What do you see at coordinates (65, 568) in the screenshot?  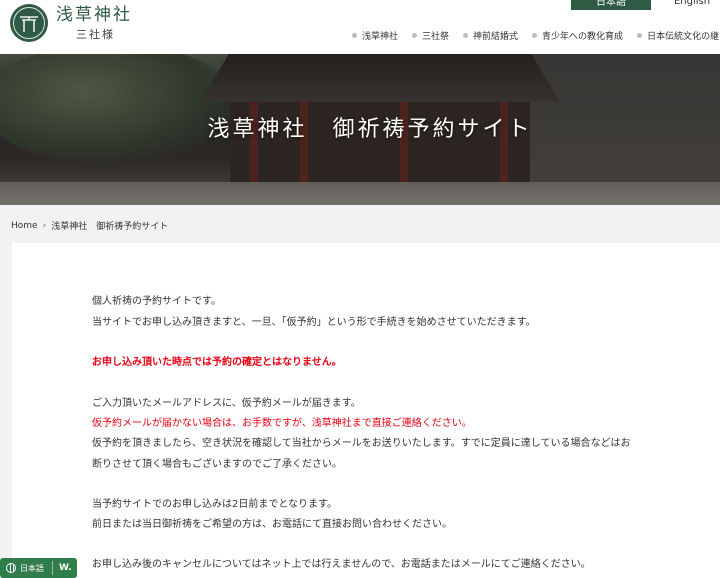 I see `brand-logo: W.` at bounding box center [65, 568].